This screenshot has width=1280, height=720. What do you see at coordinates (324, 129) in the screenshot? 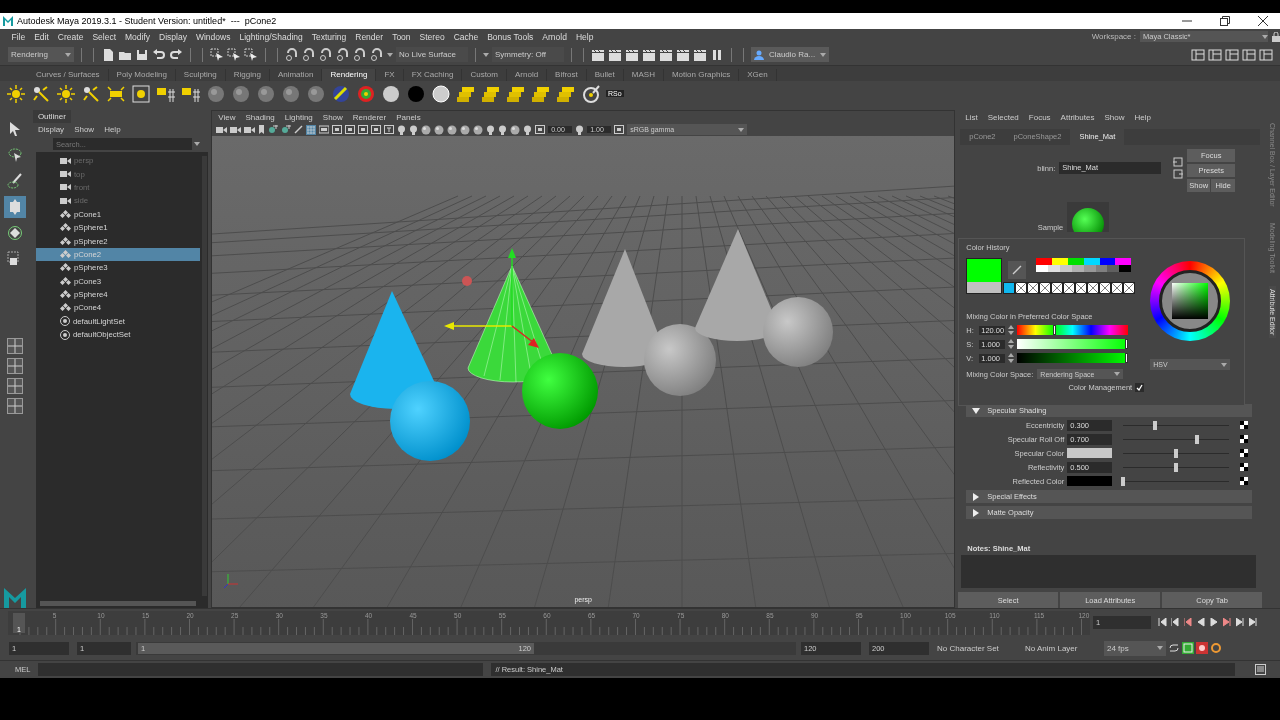
I see `film-icon` at bounding box center [324, 129].